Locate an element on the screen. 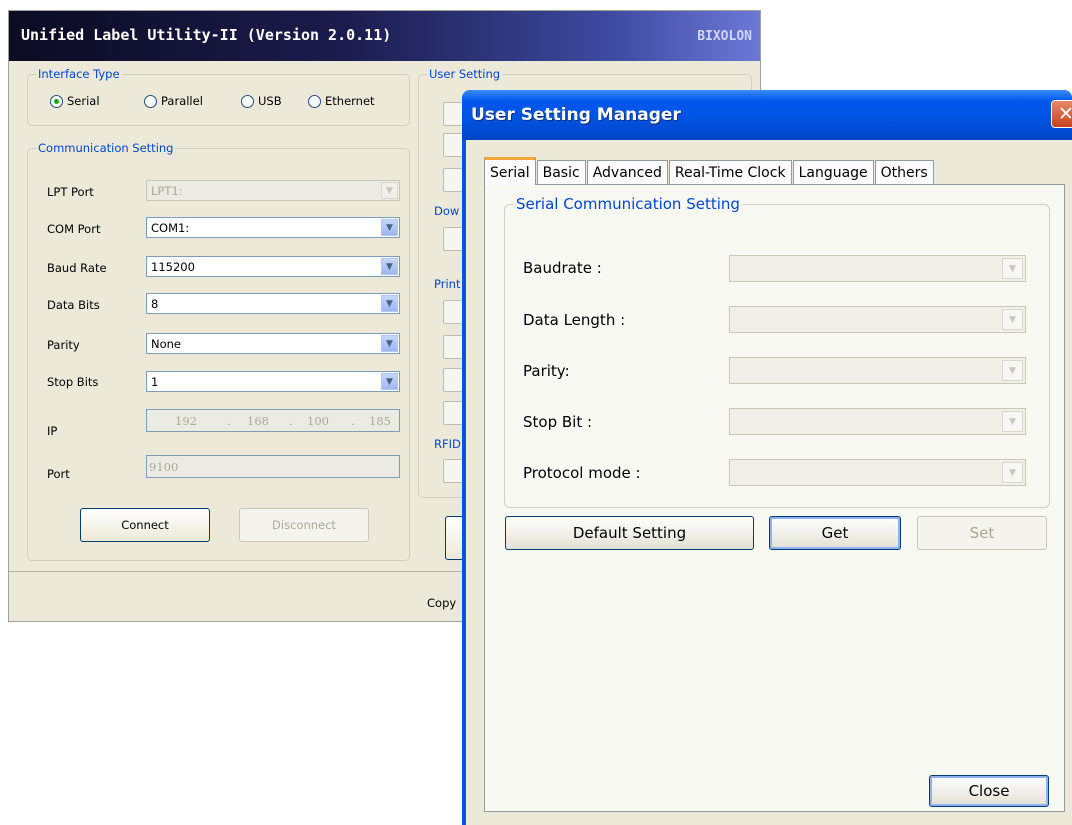 The image size is (1072, 825). tab-serial: Serial is located at coordinates (510, 171).